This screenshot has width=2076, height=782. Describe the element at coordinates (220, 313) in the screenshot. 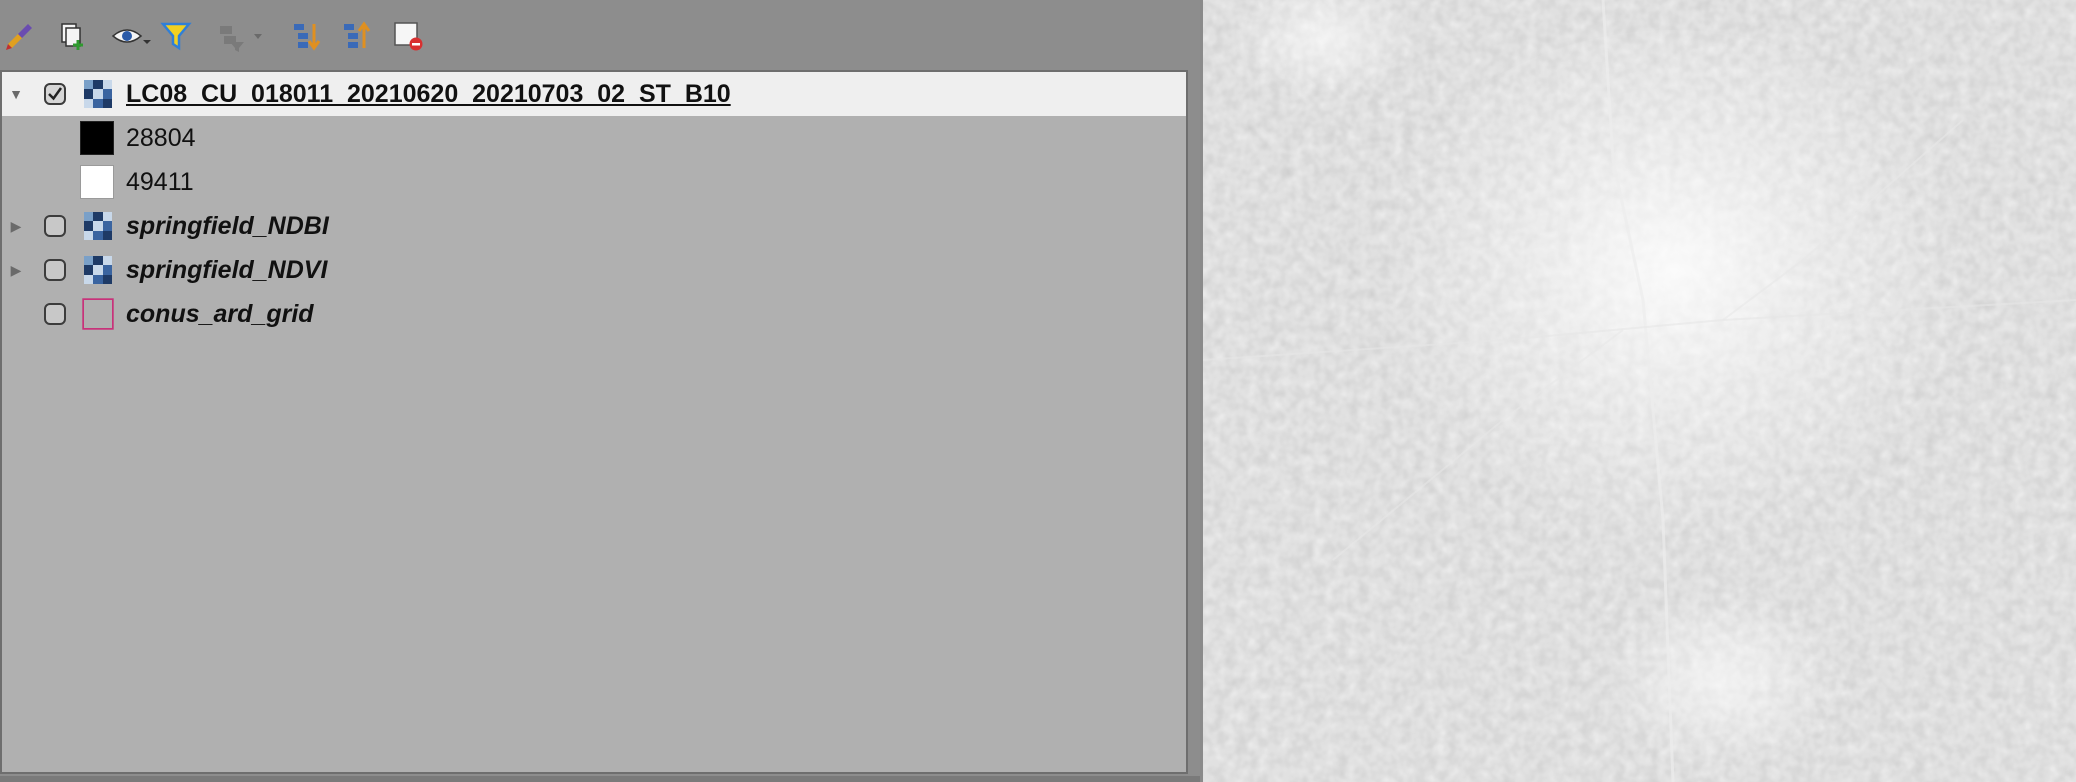

I see `layer-name: conus_ard_grid` at that location.